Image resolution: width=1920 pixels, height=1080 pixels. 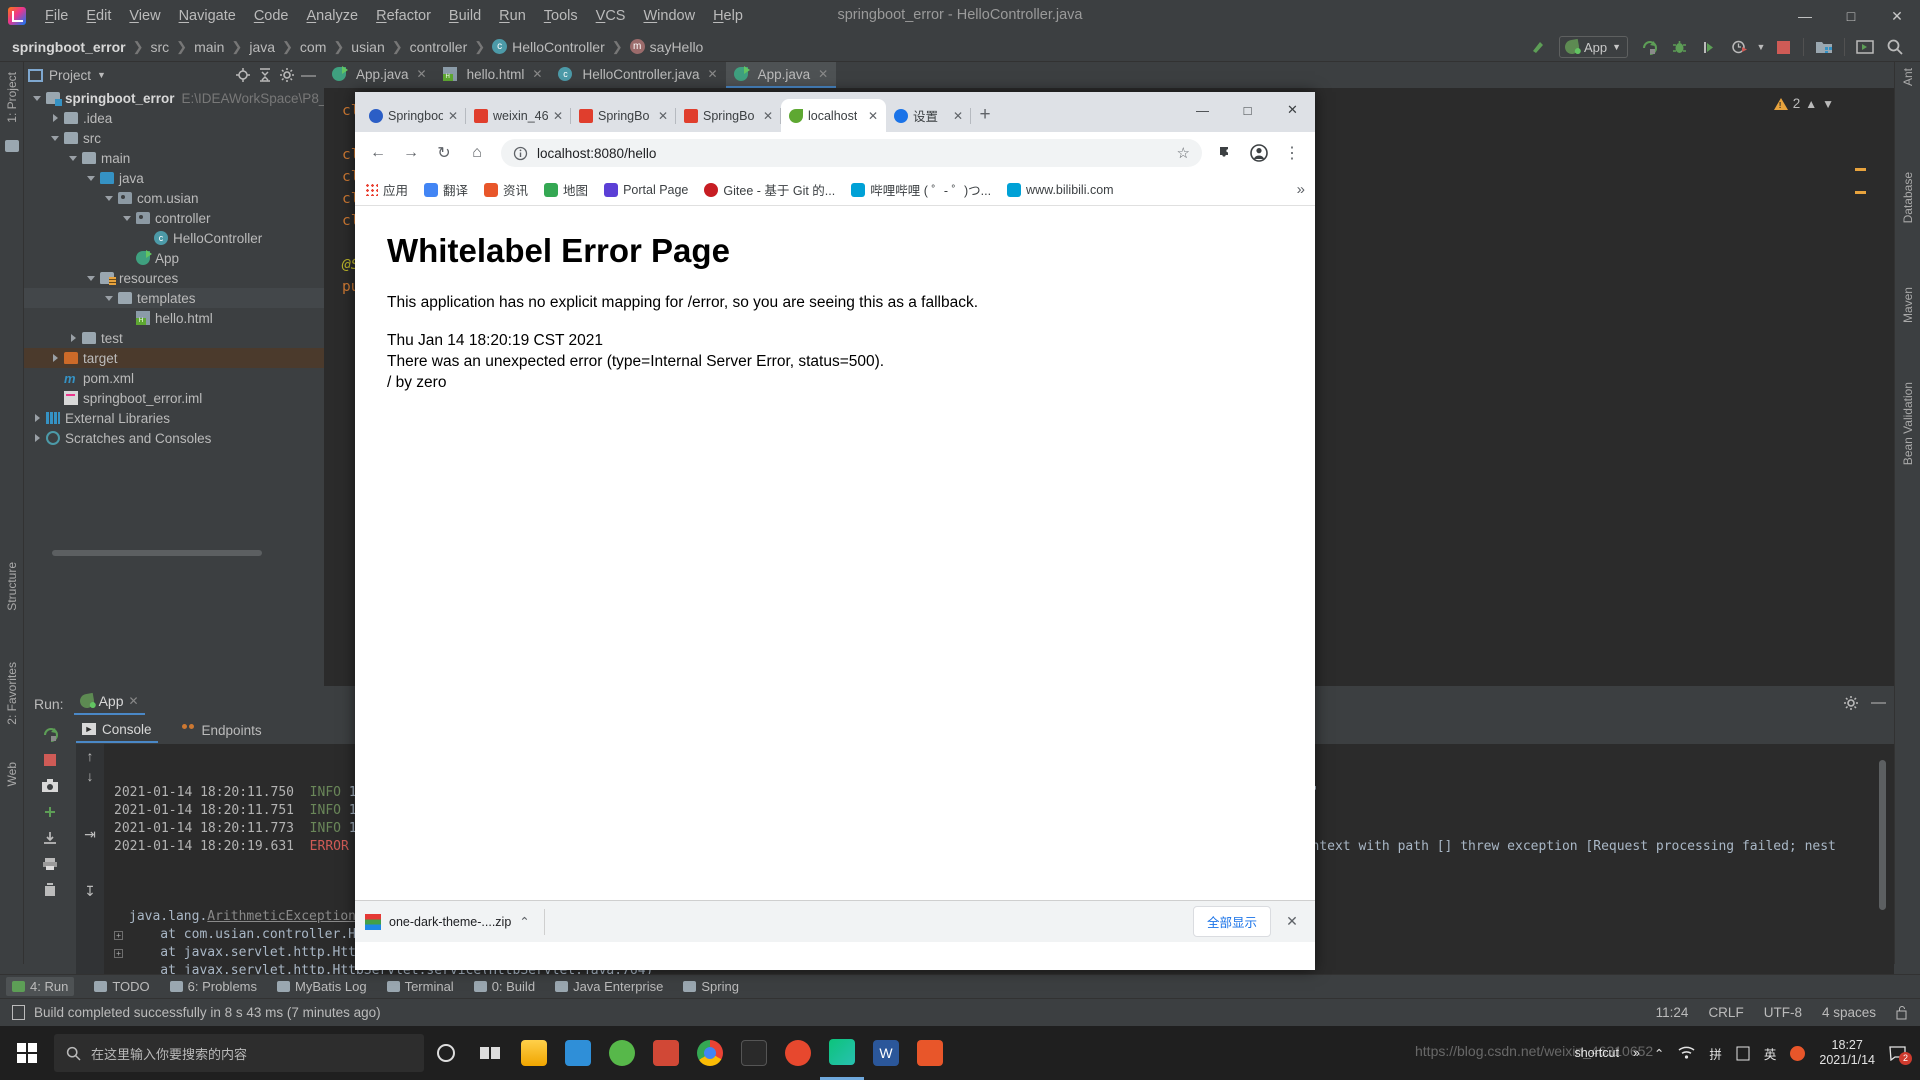 I want to click on tree-node-hello-html: hello.html, so click(x=174, y=318).